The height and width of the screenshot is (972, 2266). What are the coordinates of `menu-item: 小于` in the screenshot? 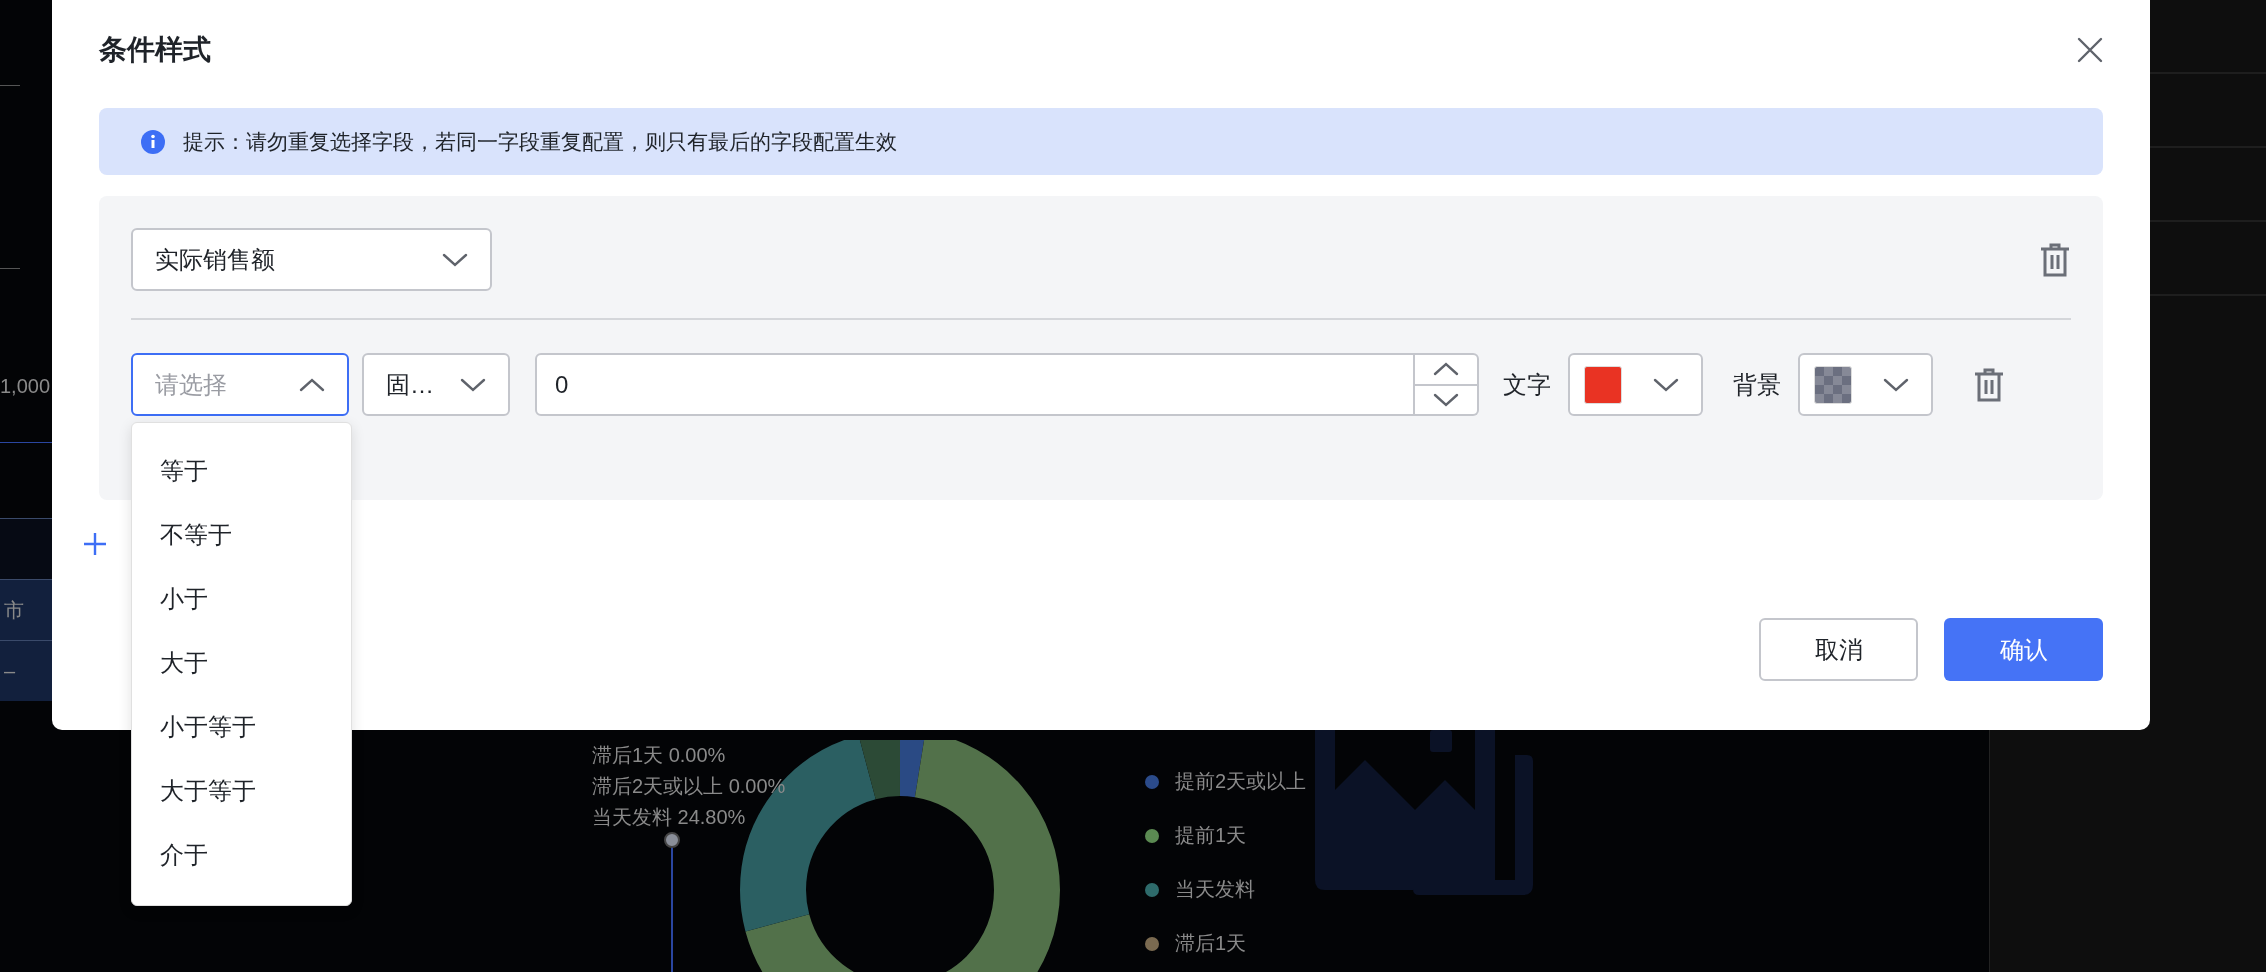 It's located at (241, 599).